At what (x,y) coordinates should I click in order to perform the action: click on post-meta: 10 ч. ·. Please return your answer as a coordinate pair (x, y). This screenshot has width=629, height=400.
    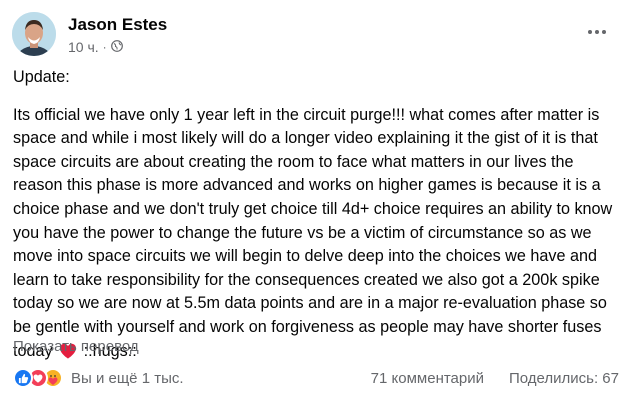
    Looking at the image, I should click on (95, 47).